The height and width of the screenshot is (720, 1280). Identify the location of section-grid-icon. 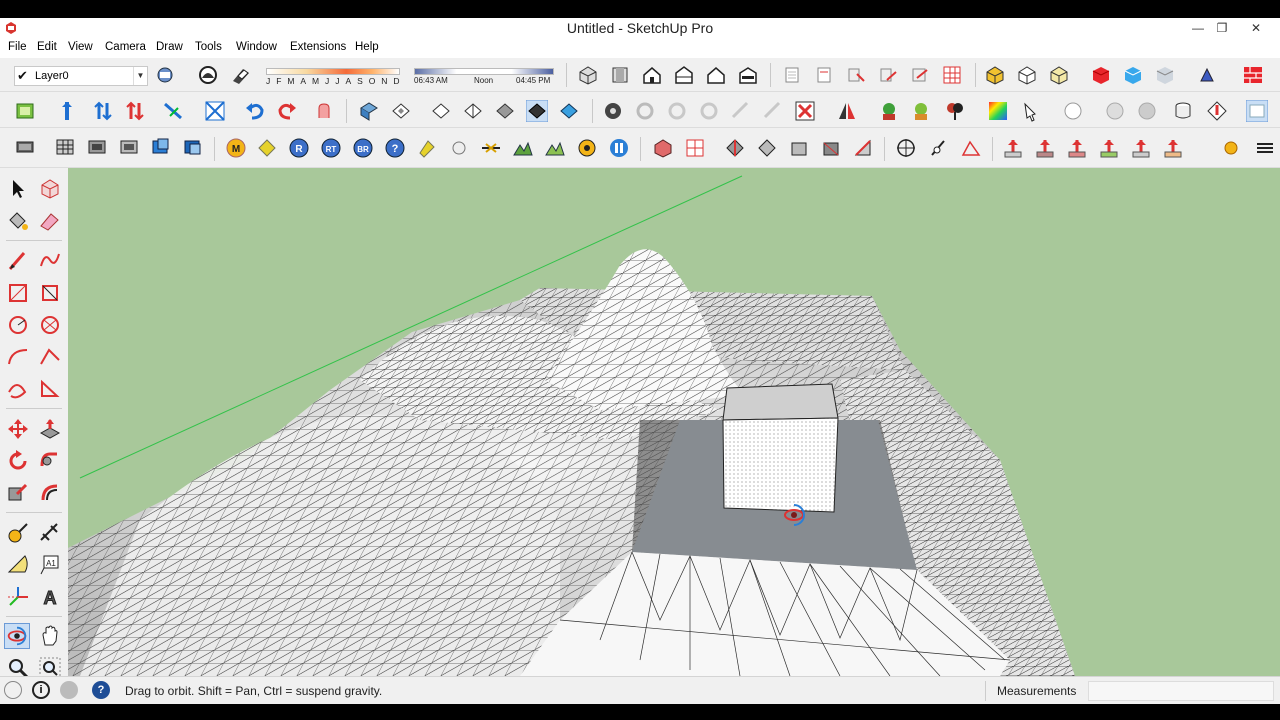
(952, 75).